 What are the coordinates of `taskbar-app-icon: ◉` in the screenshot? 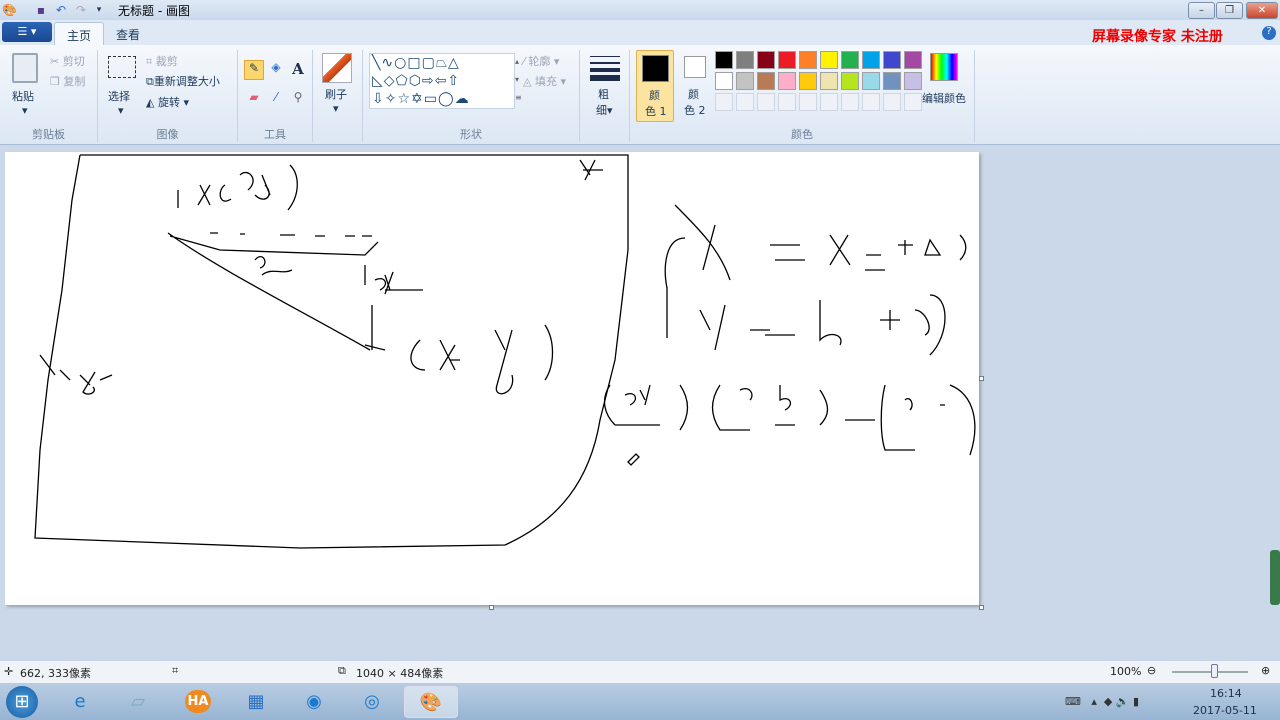 It's located at (314, 702).